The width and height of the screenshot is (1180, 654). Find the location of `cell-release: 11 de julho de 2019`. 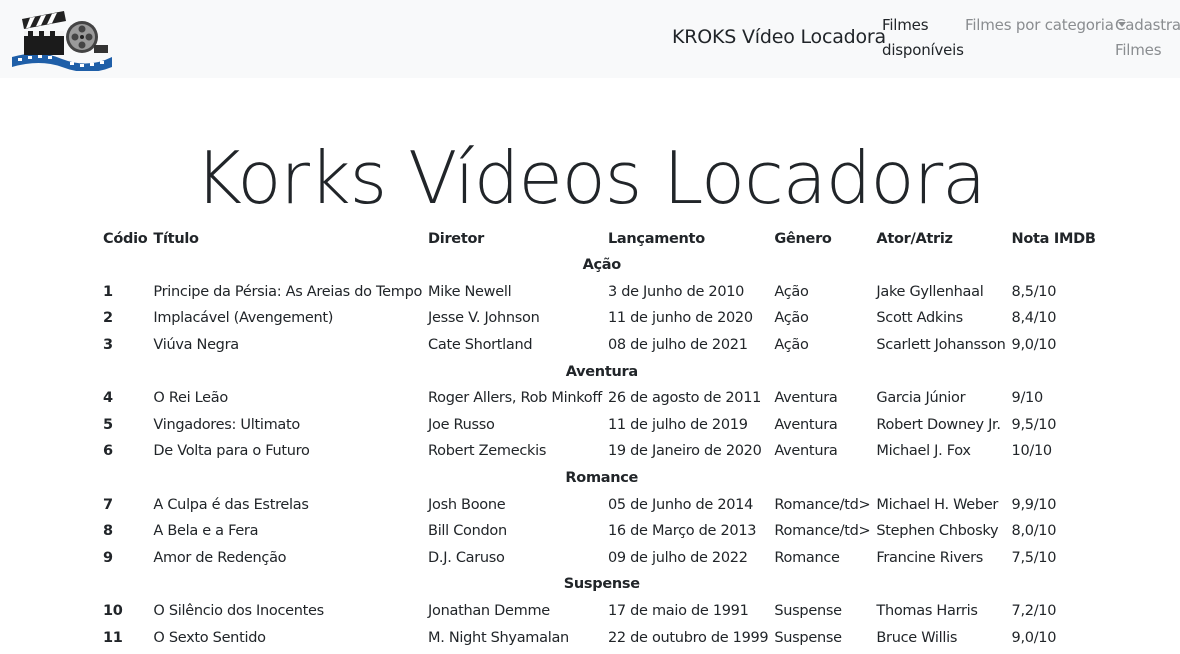

cell-release: 11 de julho de 2019 is located at coordinates (677, 424).